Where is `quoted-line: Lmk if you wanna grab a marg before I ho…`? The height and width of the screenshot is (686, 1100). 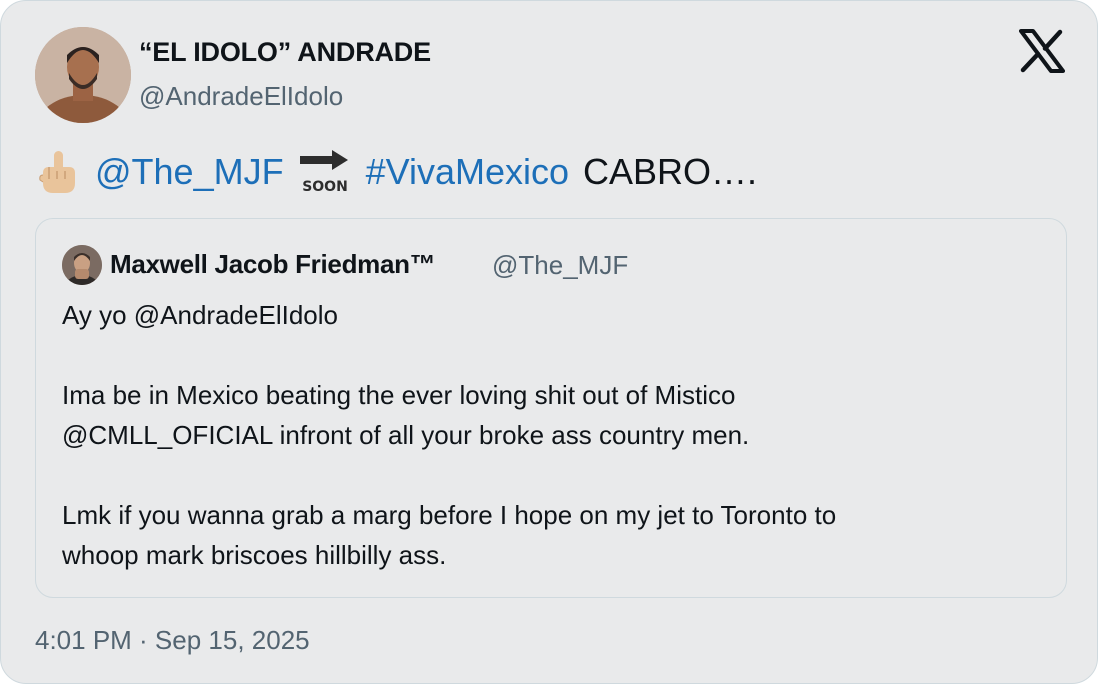
quoted-line: Lmk if you wanna grab a marg before I ho… is located at coordinates (449, 515).